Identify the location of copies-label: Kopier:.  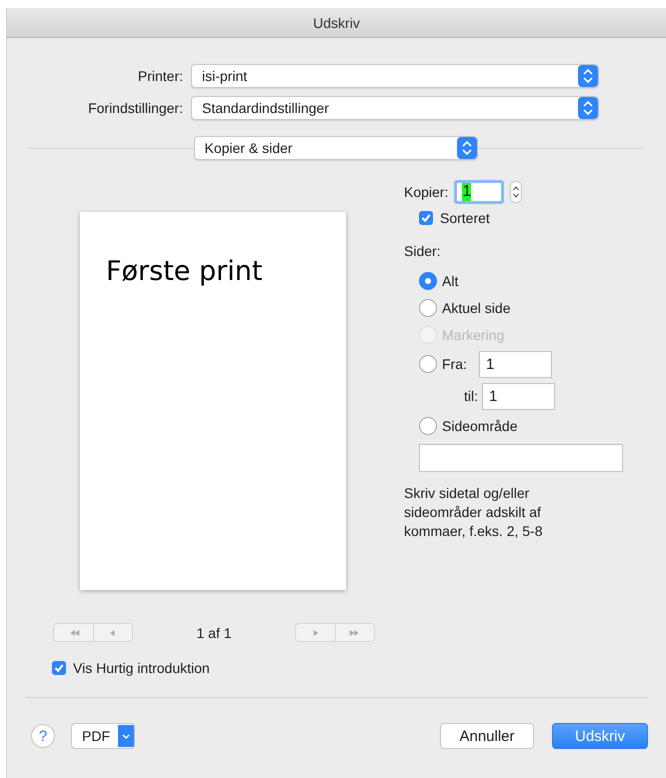
(426, 192).